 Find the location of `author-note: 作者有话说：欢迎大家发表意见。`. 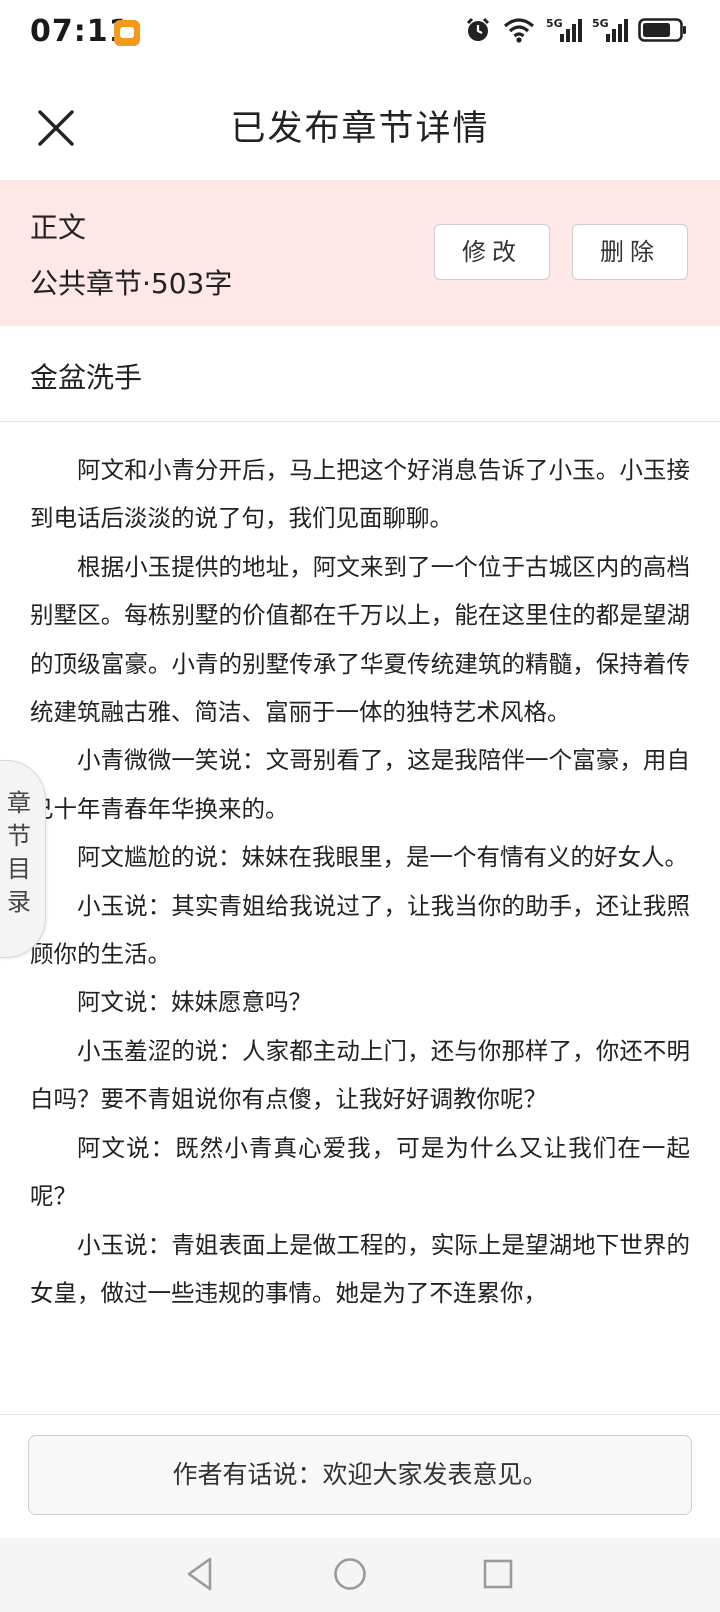

author-note: 作者有话说：欢迎大家发表意见。 is located at coordinates (360, 1475).